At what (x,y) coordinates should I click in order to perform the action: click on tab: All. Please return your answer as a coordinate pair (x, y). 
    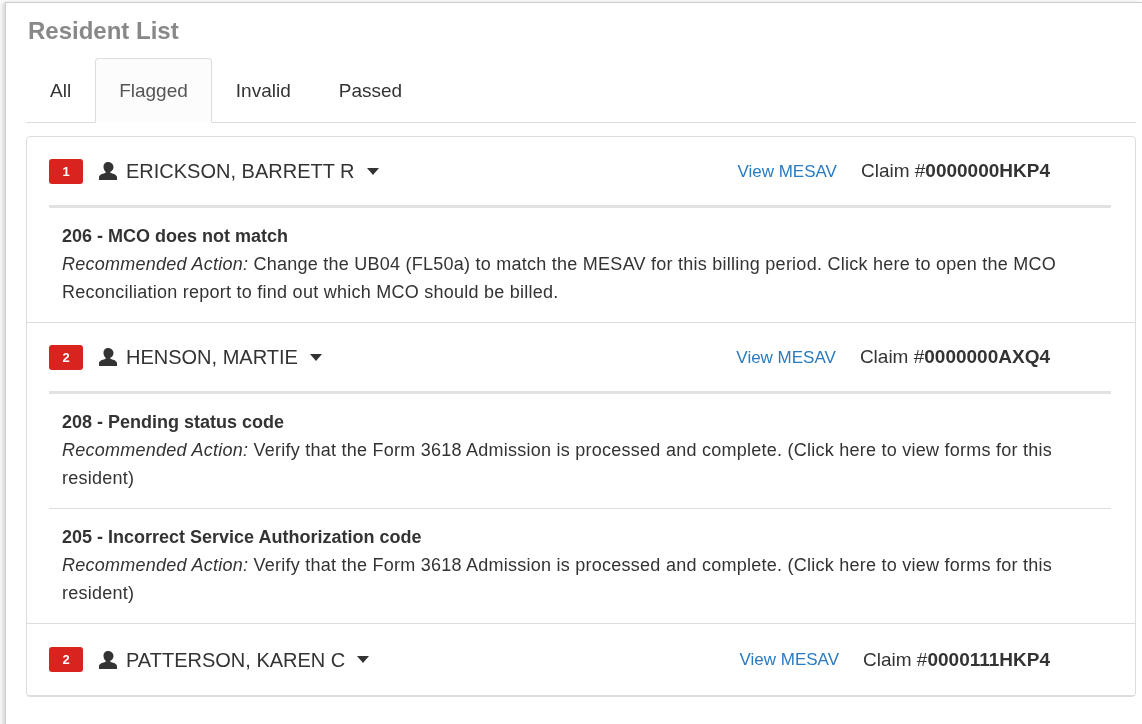
    Looking at the image, I should click on (61, 90).